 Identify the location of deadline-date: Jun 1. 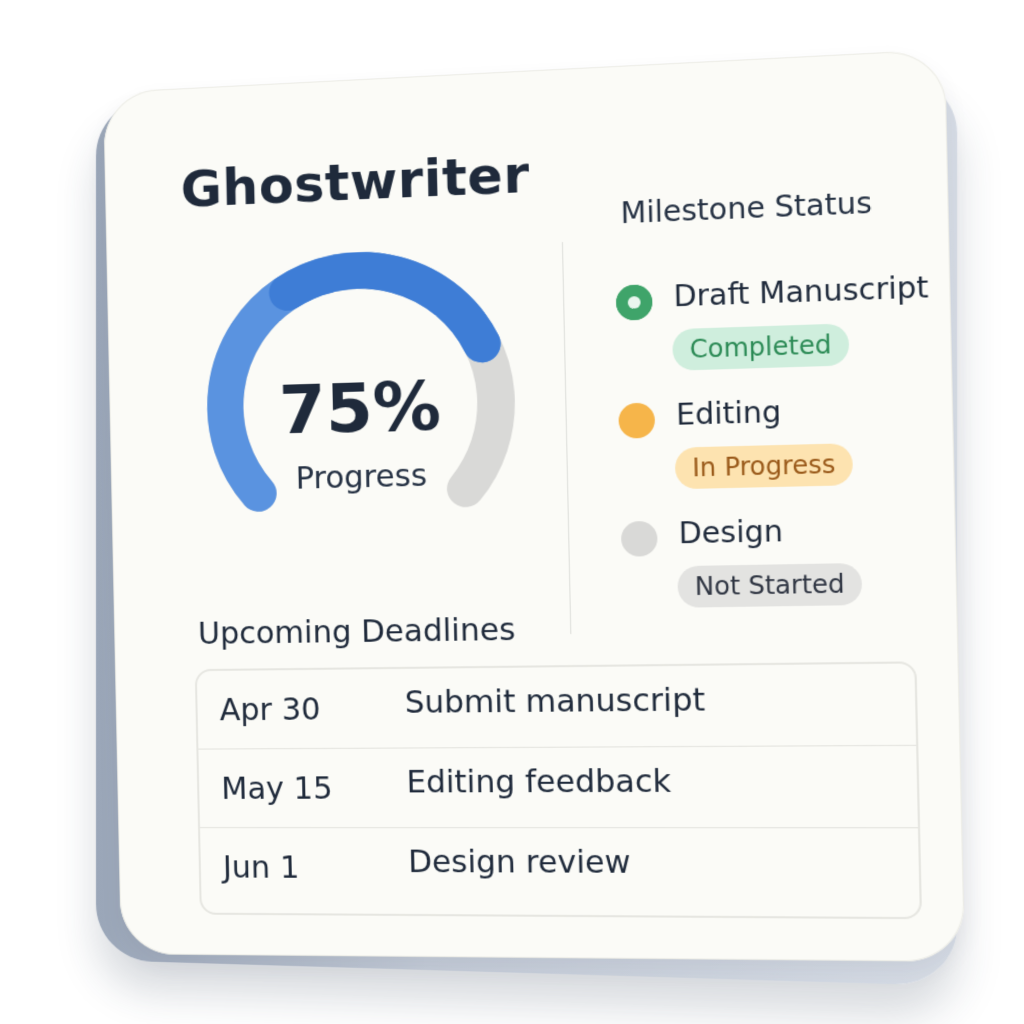
(261, 868).